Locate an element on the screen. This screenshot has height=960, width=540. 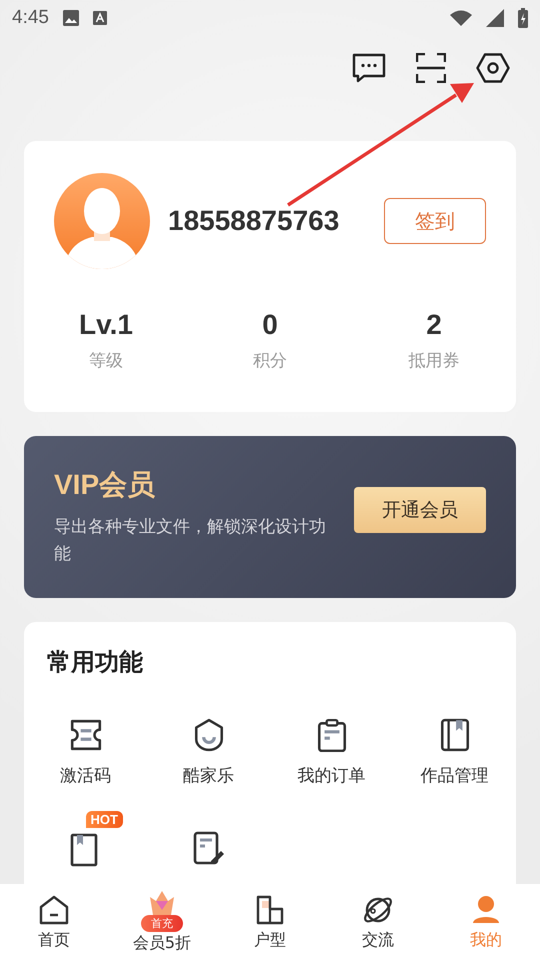
vip-title: VIP会员 is located at coordinates (105, 485).